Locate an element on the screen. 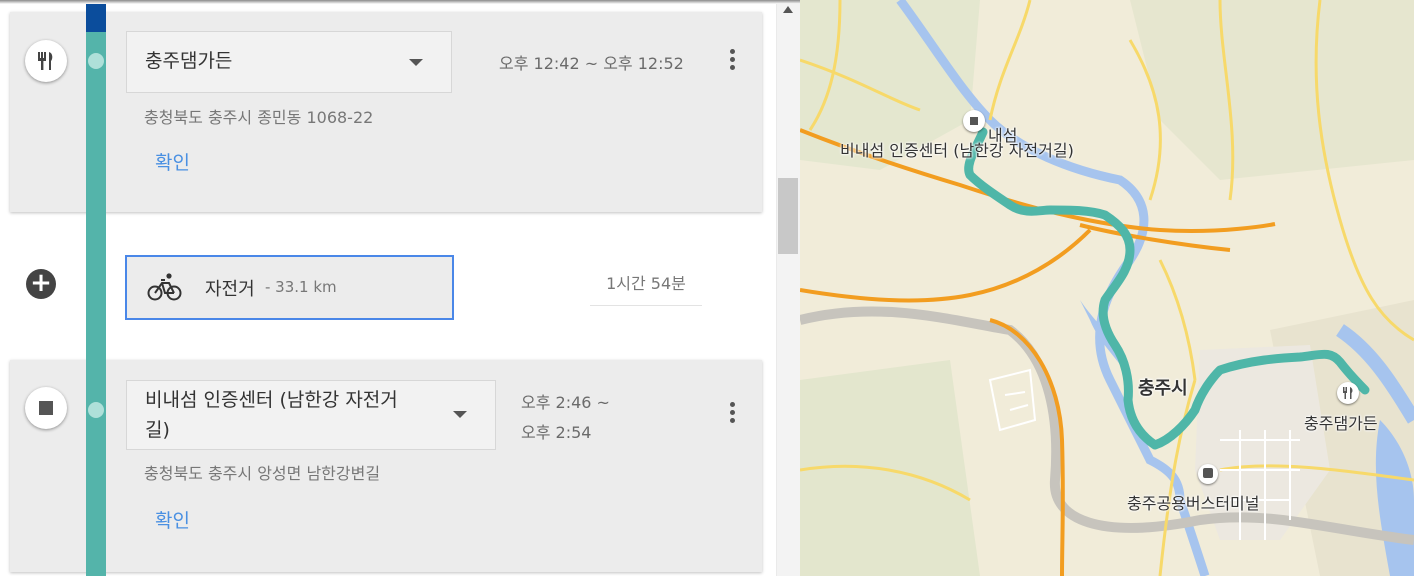 The width and height of the screenshot is (1414, 576). map-label-dam-garden: 충주댐가든 is located at coordinates (1341, 423).